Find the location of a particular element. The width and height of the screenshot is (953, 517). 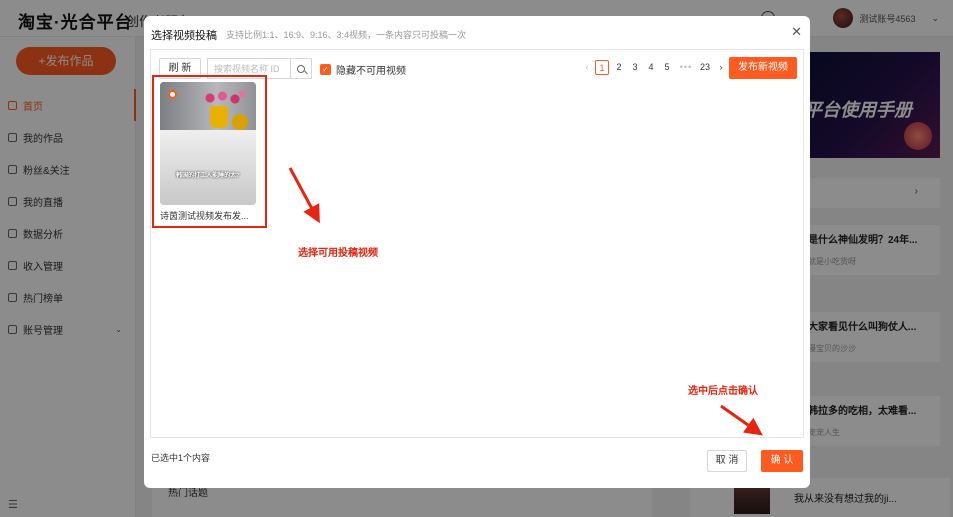

prev-page-icon: ‹ is located at coordinates (587, 67).